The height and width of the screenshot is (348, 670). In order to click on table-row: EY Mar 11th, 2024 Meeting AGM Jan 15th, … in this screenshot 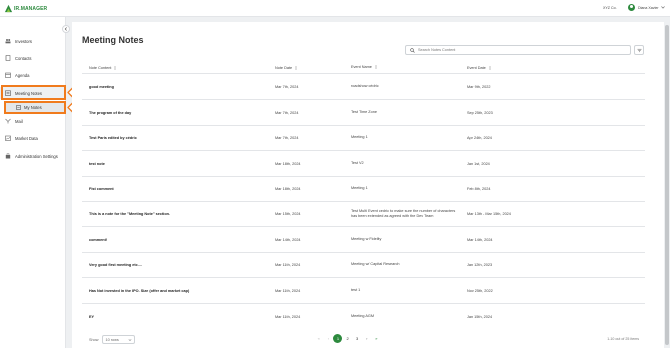, I will do `click(363, 316)`.